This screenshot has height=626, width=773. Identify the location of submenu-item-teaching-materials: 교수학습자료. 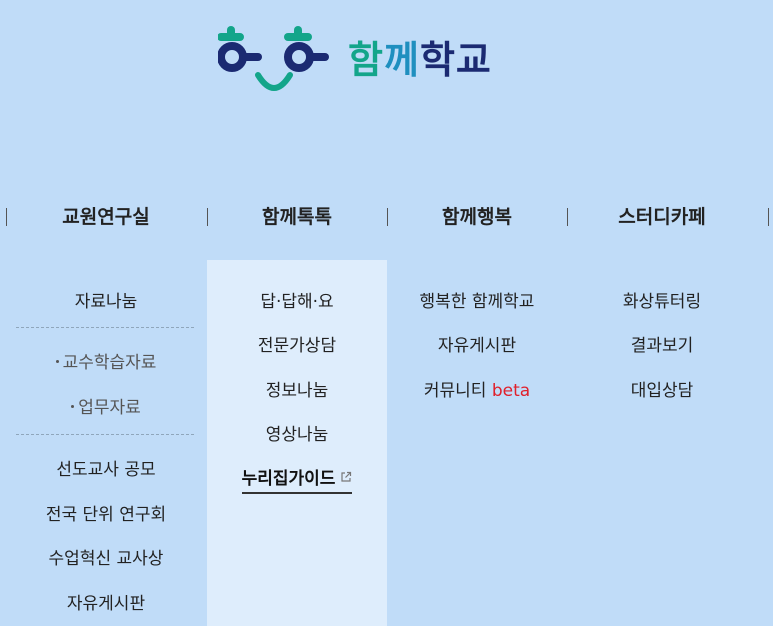
(106, 360).